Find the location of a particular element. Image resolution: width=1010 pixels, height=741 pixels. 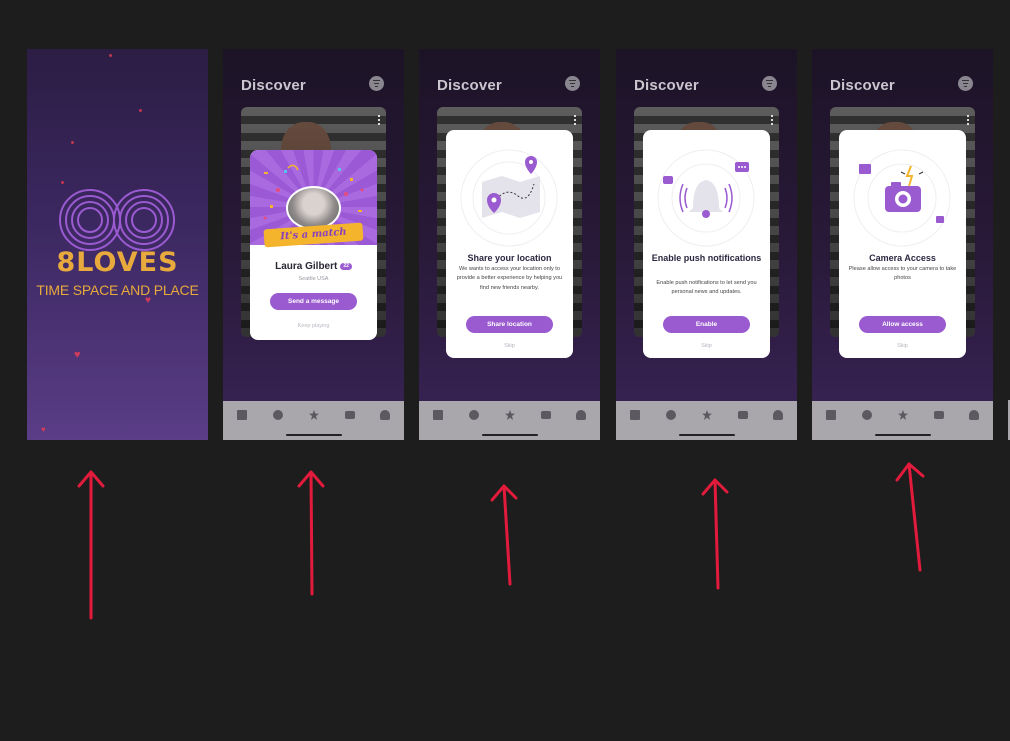

avatar is located at coordinates (313, 208).